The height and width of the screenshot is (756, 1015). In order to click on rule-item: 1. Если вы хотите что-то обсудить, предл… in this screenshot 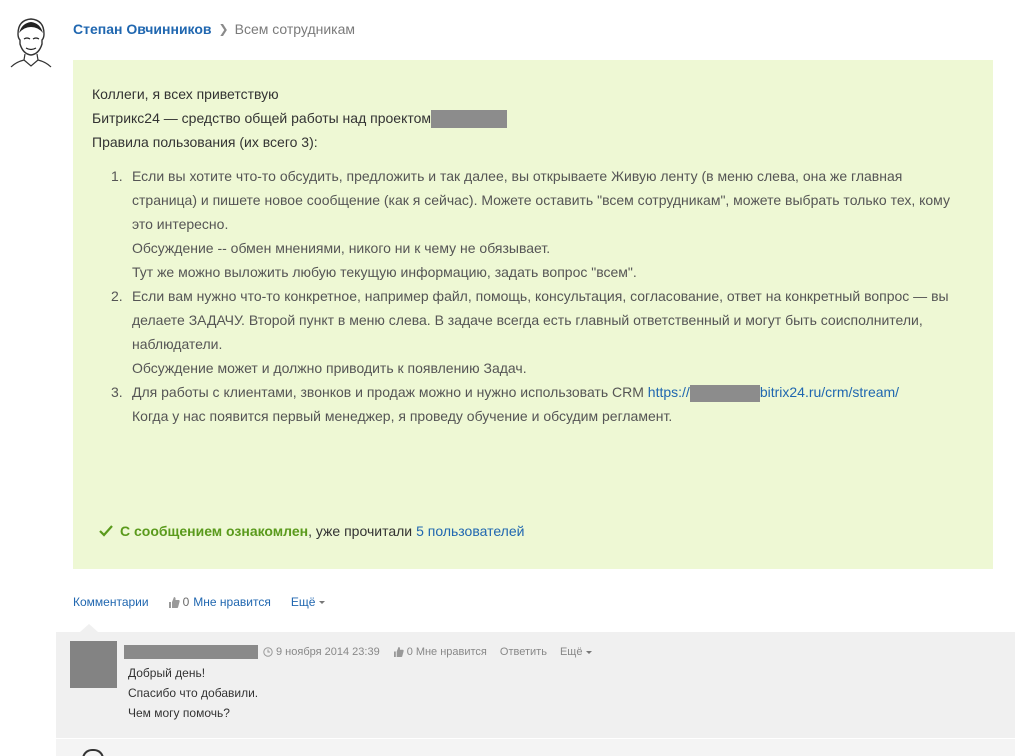, I will do `click(541, 224)`.